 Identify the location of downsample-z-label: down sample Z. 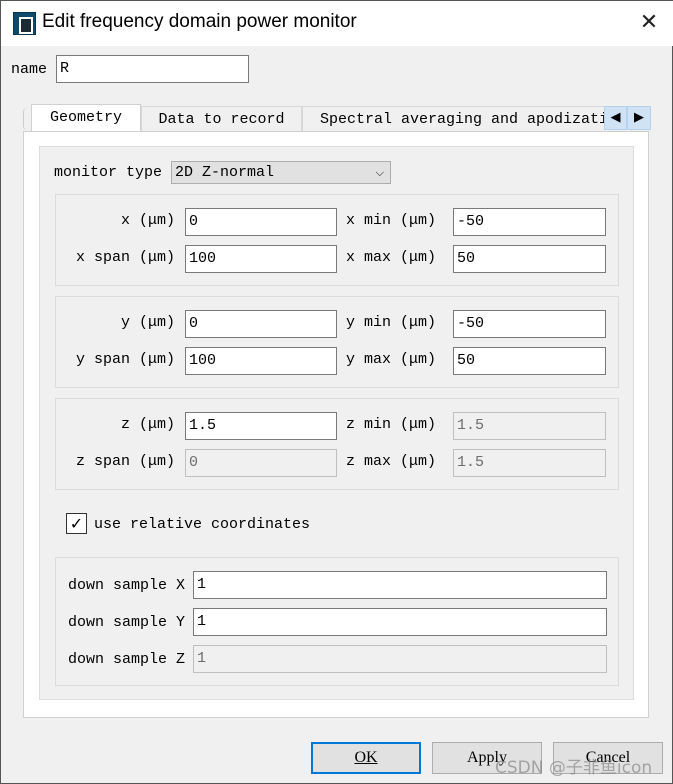
(127, 659).